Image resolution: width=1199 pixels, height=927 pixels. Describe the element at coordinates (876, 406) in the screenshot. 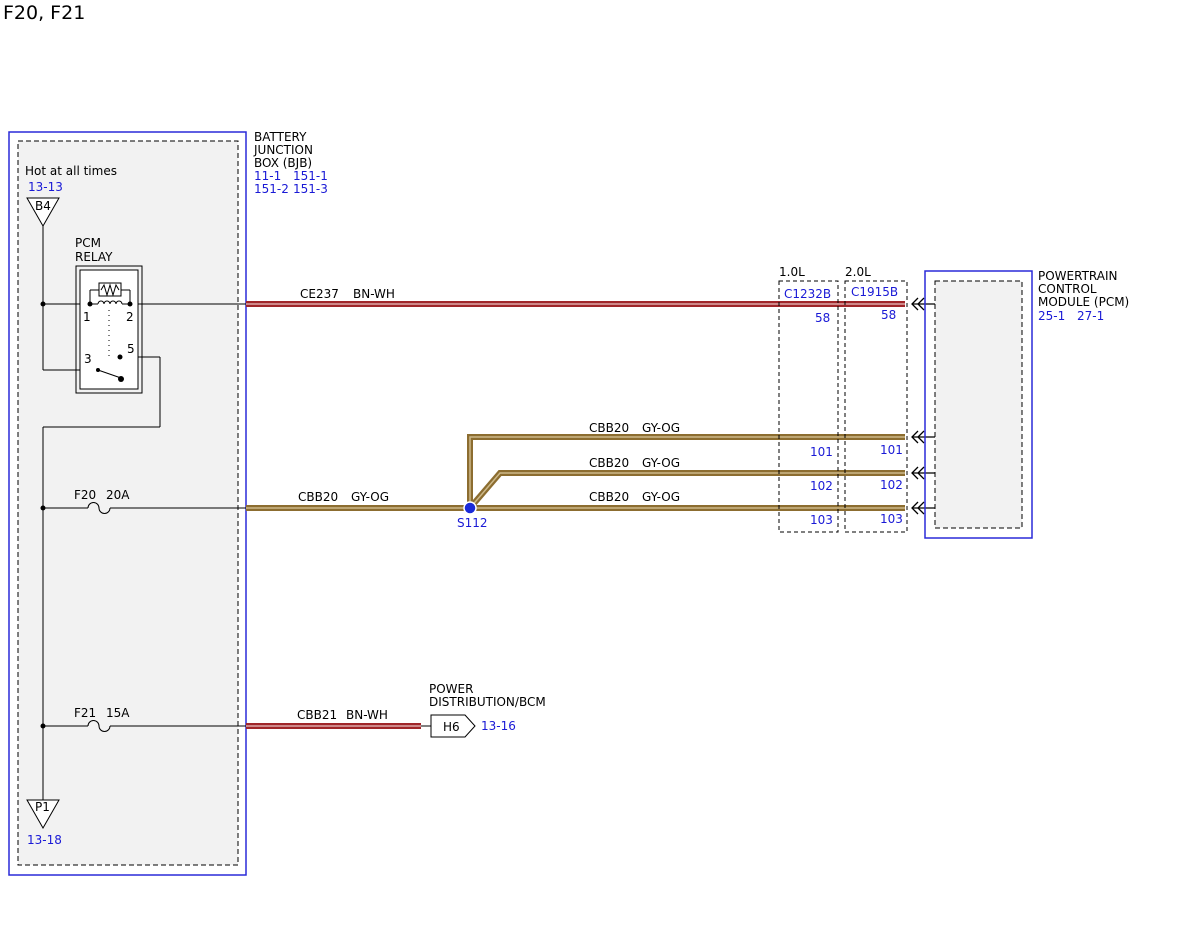

I see `connector-c1915b-box` at that location.